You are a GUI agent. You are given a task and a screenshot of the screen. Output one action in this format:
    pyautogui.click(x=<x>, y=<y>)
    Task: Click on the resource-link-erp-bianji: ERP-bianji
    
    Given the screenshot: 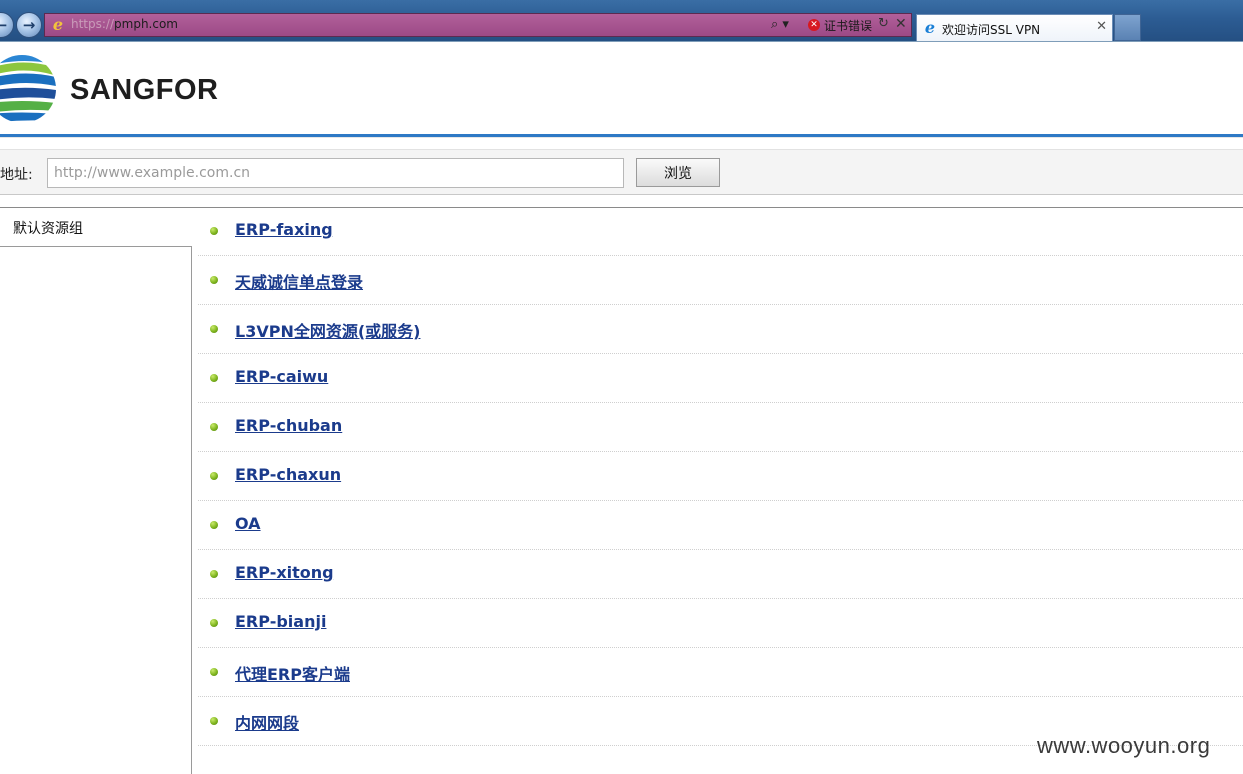 What is the action you would take?
    pyautogui.click(x=280, y=621)
    